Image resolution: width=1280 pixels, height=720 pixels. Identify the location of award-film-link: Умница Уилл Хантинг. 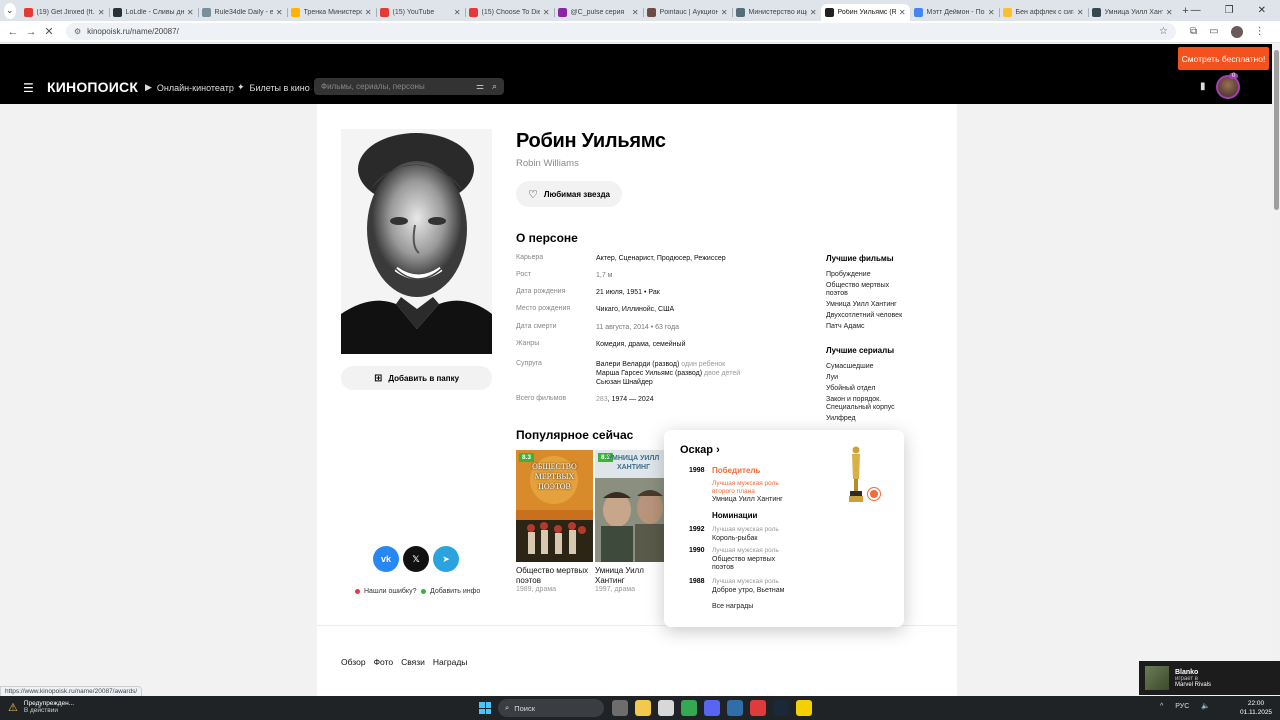
(757, 500).